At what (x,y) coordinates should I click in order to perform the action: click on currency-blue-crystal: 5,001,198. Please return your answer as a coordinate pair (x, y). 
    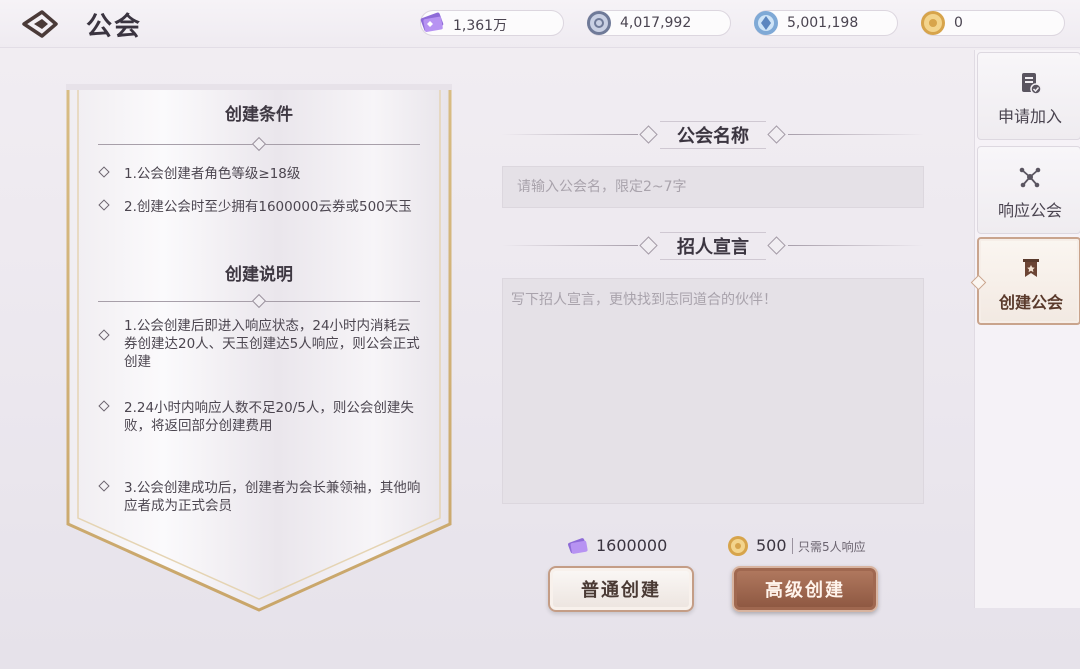
    Looking at the image, I should click on (826, 23).